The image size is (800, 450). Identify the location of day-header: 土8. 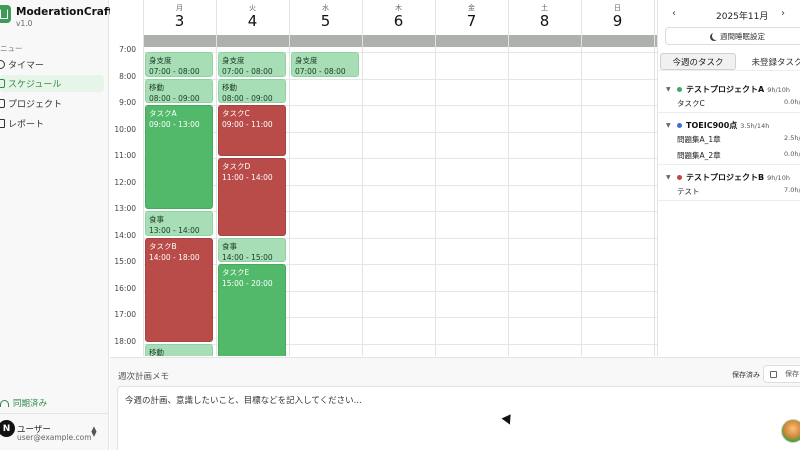
(544, 17).